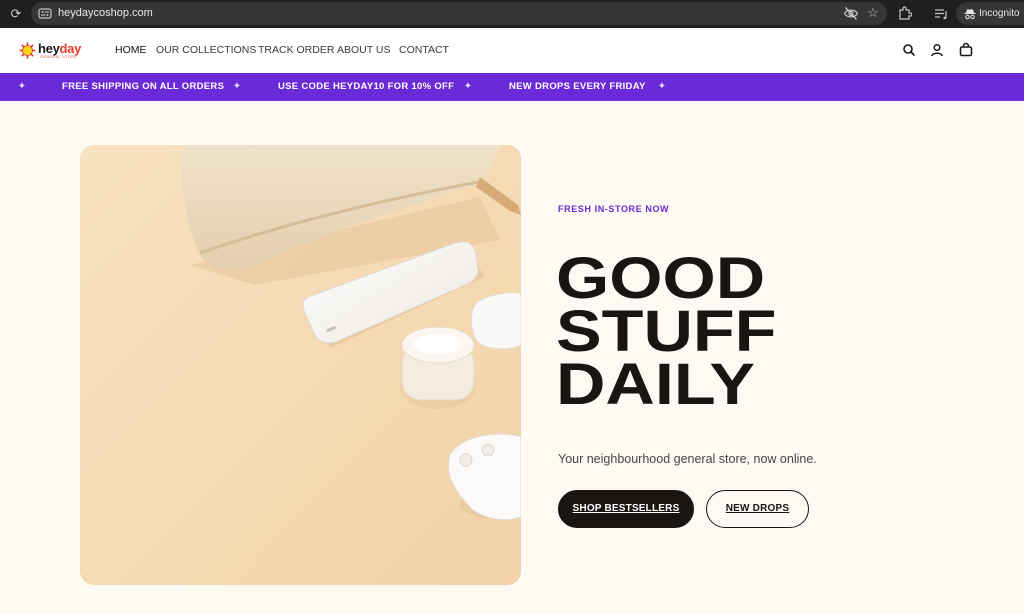 Image resolution: width=1024 pixels, height=614 pixels. What do you see at coordinates (614, 209) in the screenshot?
I see `hero-eyebrow: FRESH IN-STORE NOW` at bounding box center [614, 209].